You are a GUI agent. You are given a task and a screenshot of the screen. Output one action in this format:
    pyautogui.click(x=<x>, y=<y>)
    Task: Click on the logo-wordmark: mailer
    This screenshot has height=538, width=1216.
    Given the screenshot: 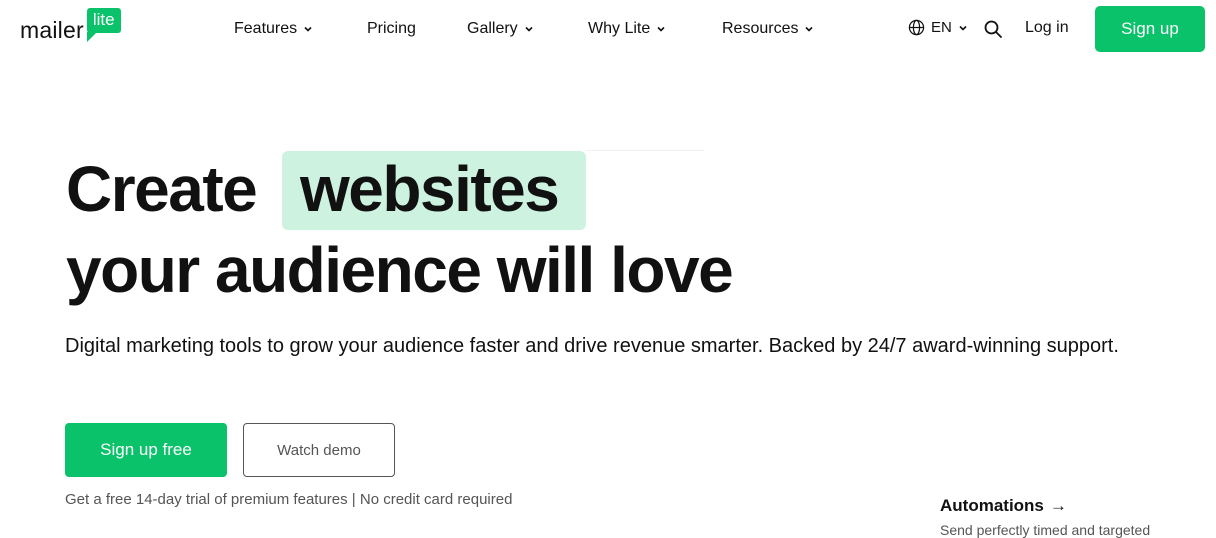 What is the action you would take?
    pyautogui.click(x=52, y=30)
    